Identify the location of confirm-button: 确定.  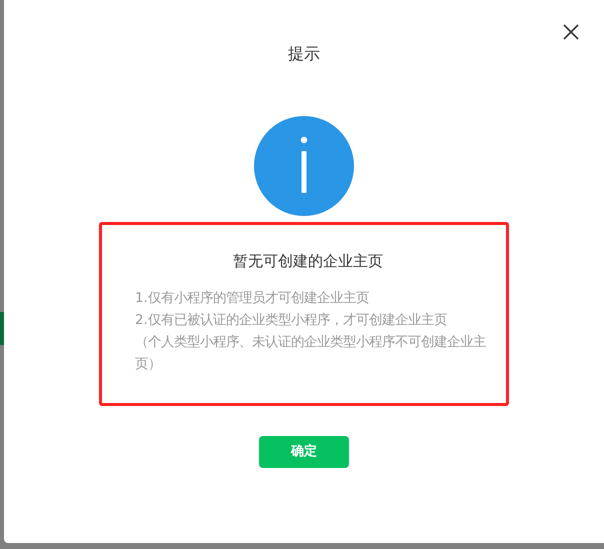
(304, 452).